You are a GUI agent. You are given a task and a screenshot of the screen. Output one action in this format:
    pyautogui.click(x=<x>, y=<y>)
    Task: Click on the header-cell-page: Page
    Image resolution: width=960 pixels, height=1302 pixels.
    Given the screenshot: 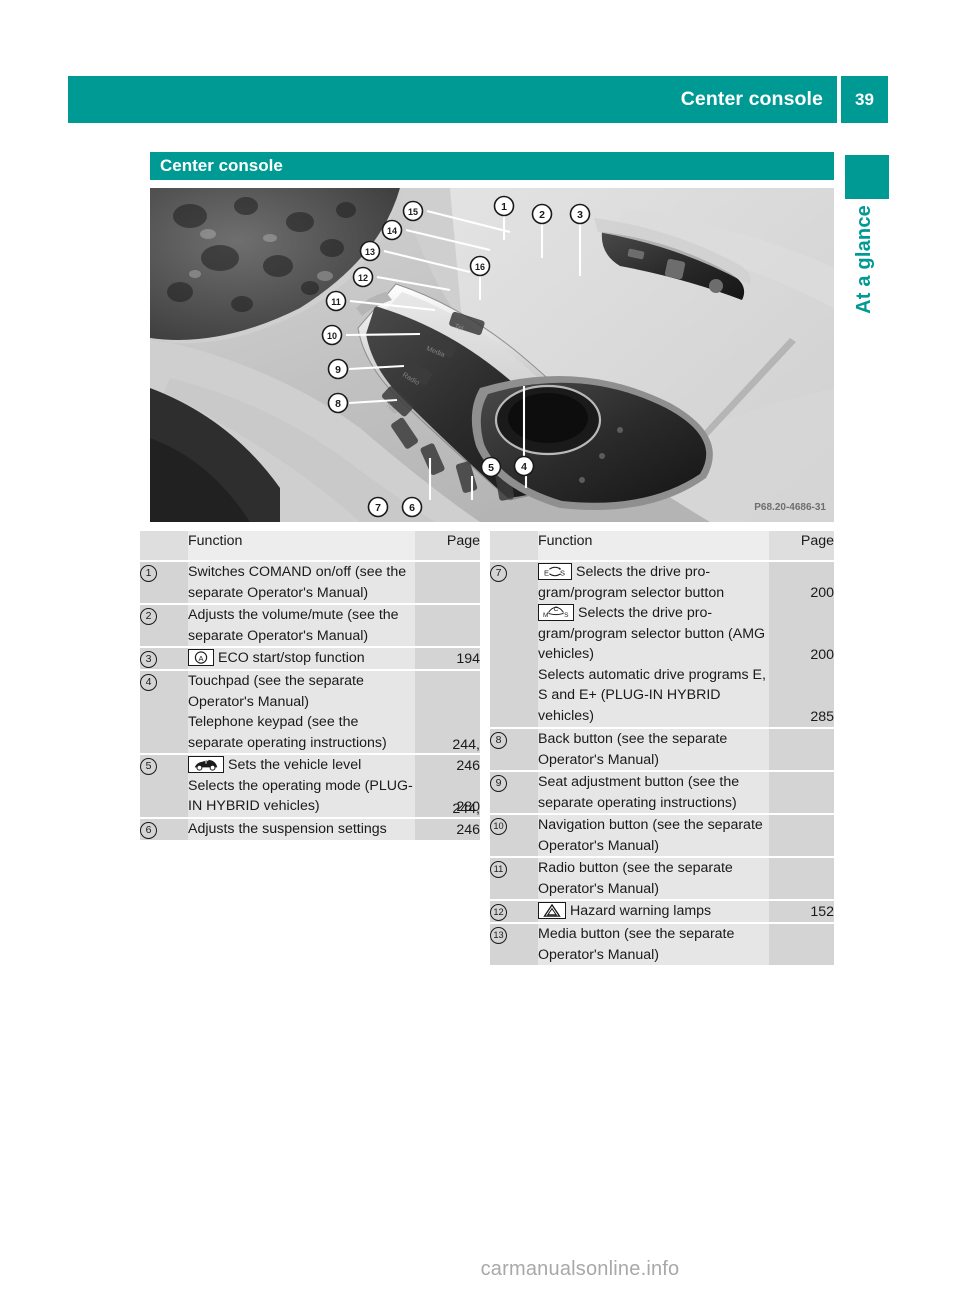 What is the action you would take?
    pyautogui.click(x=447, y=546)
    